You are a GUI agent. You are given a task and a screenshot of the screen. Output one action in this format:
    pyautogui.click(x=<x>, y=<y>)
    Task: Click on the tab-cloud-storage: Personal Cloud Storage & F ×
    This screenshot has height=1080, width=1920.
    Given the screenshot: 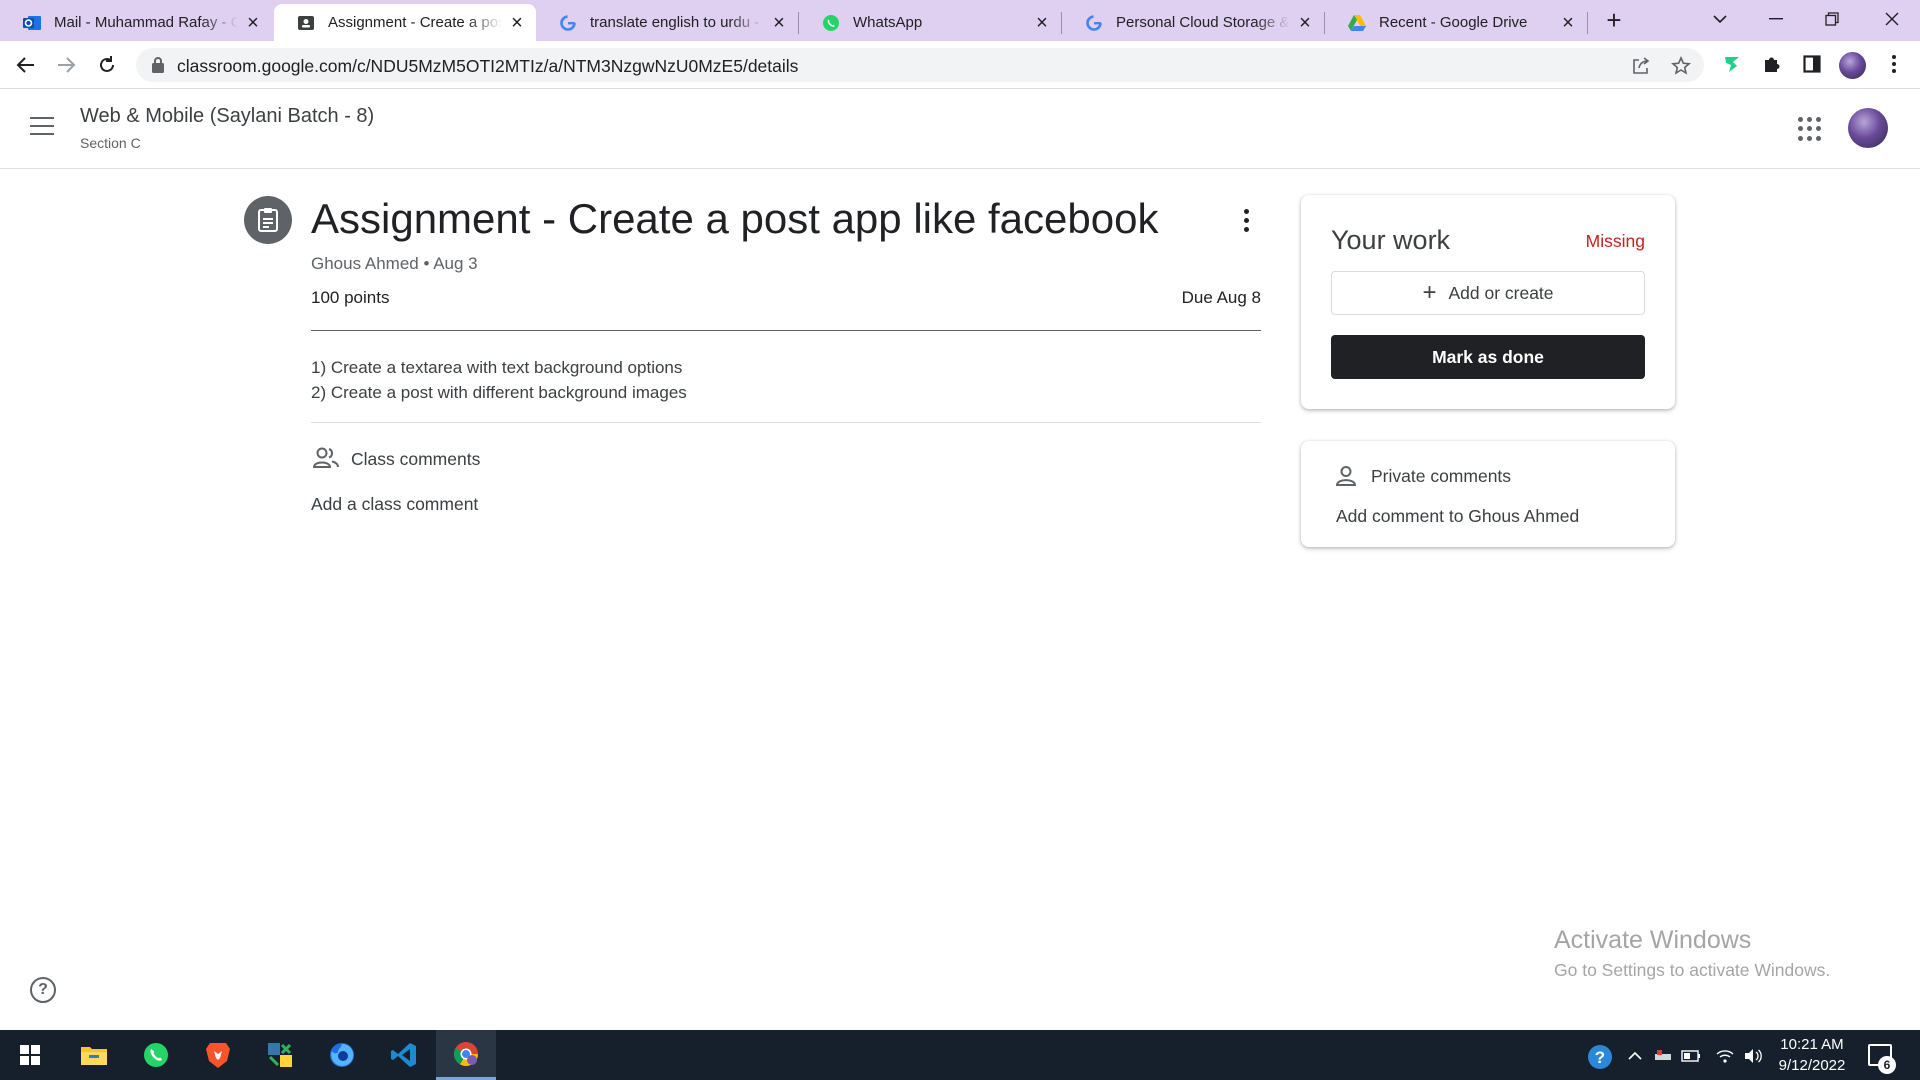 What is the action you would take?
    pyautogui.click(x=1193, y=22)
    